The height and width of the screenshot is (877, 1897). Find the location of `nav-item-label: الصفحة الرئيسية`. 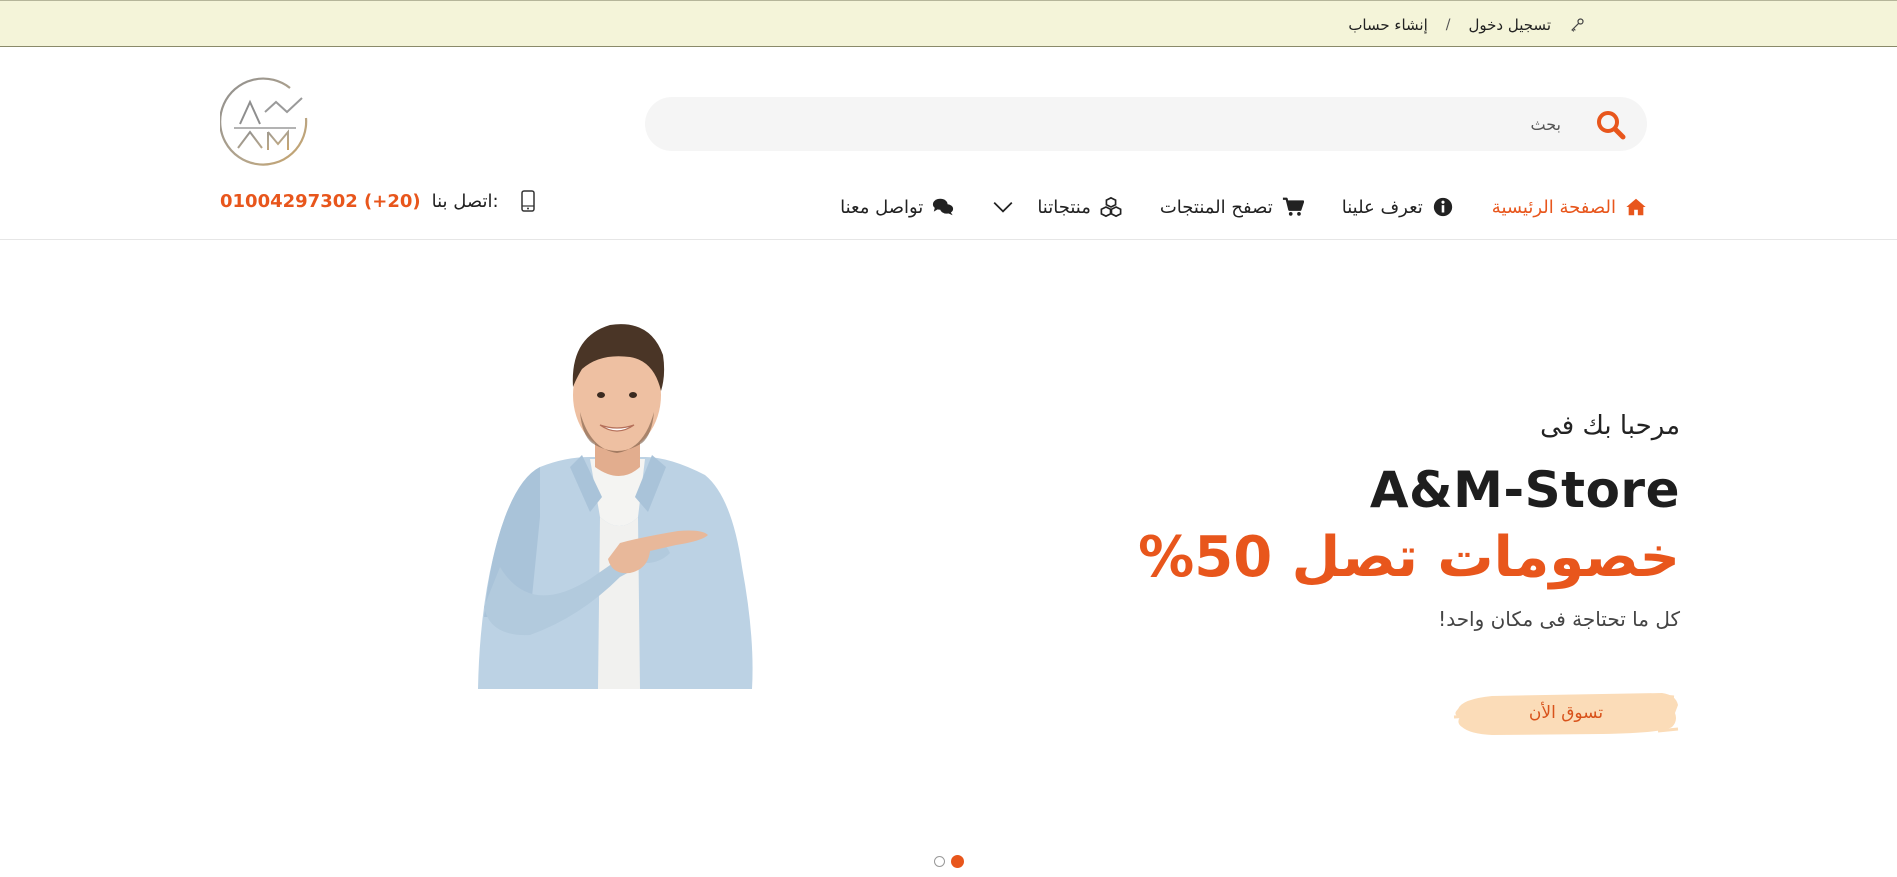

nav-item-label: الصفحة الرئيسية is located at coordinates (1553, 207).